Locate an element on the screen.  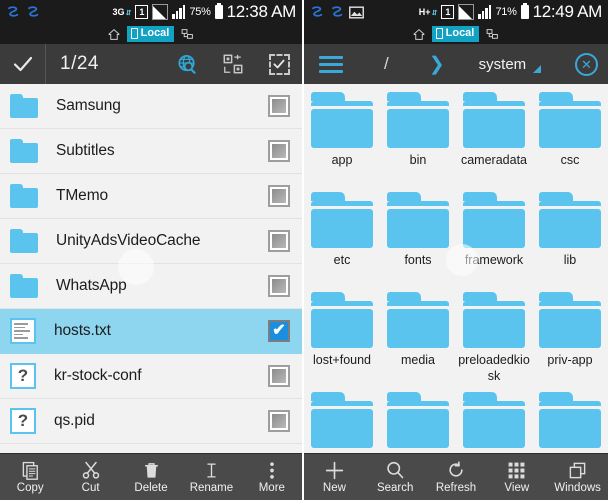
network-type-label: 3G is located at coordinates (118, 11).